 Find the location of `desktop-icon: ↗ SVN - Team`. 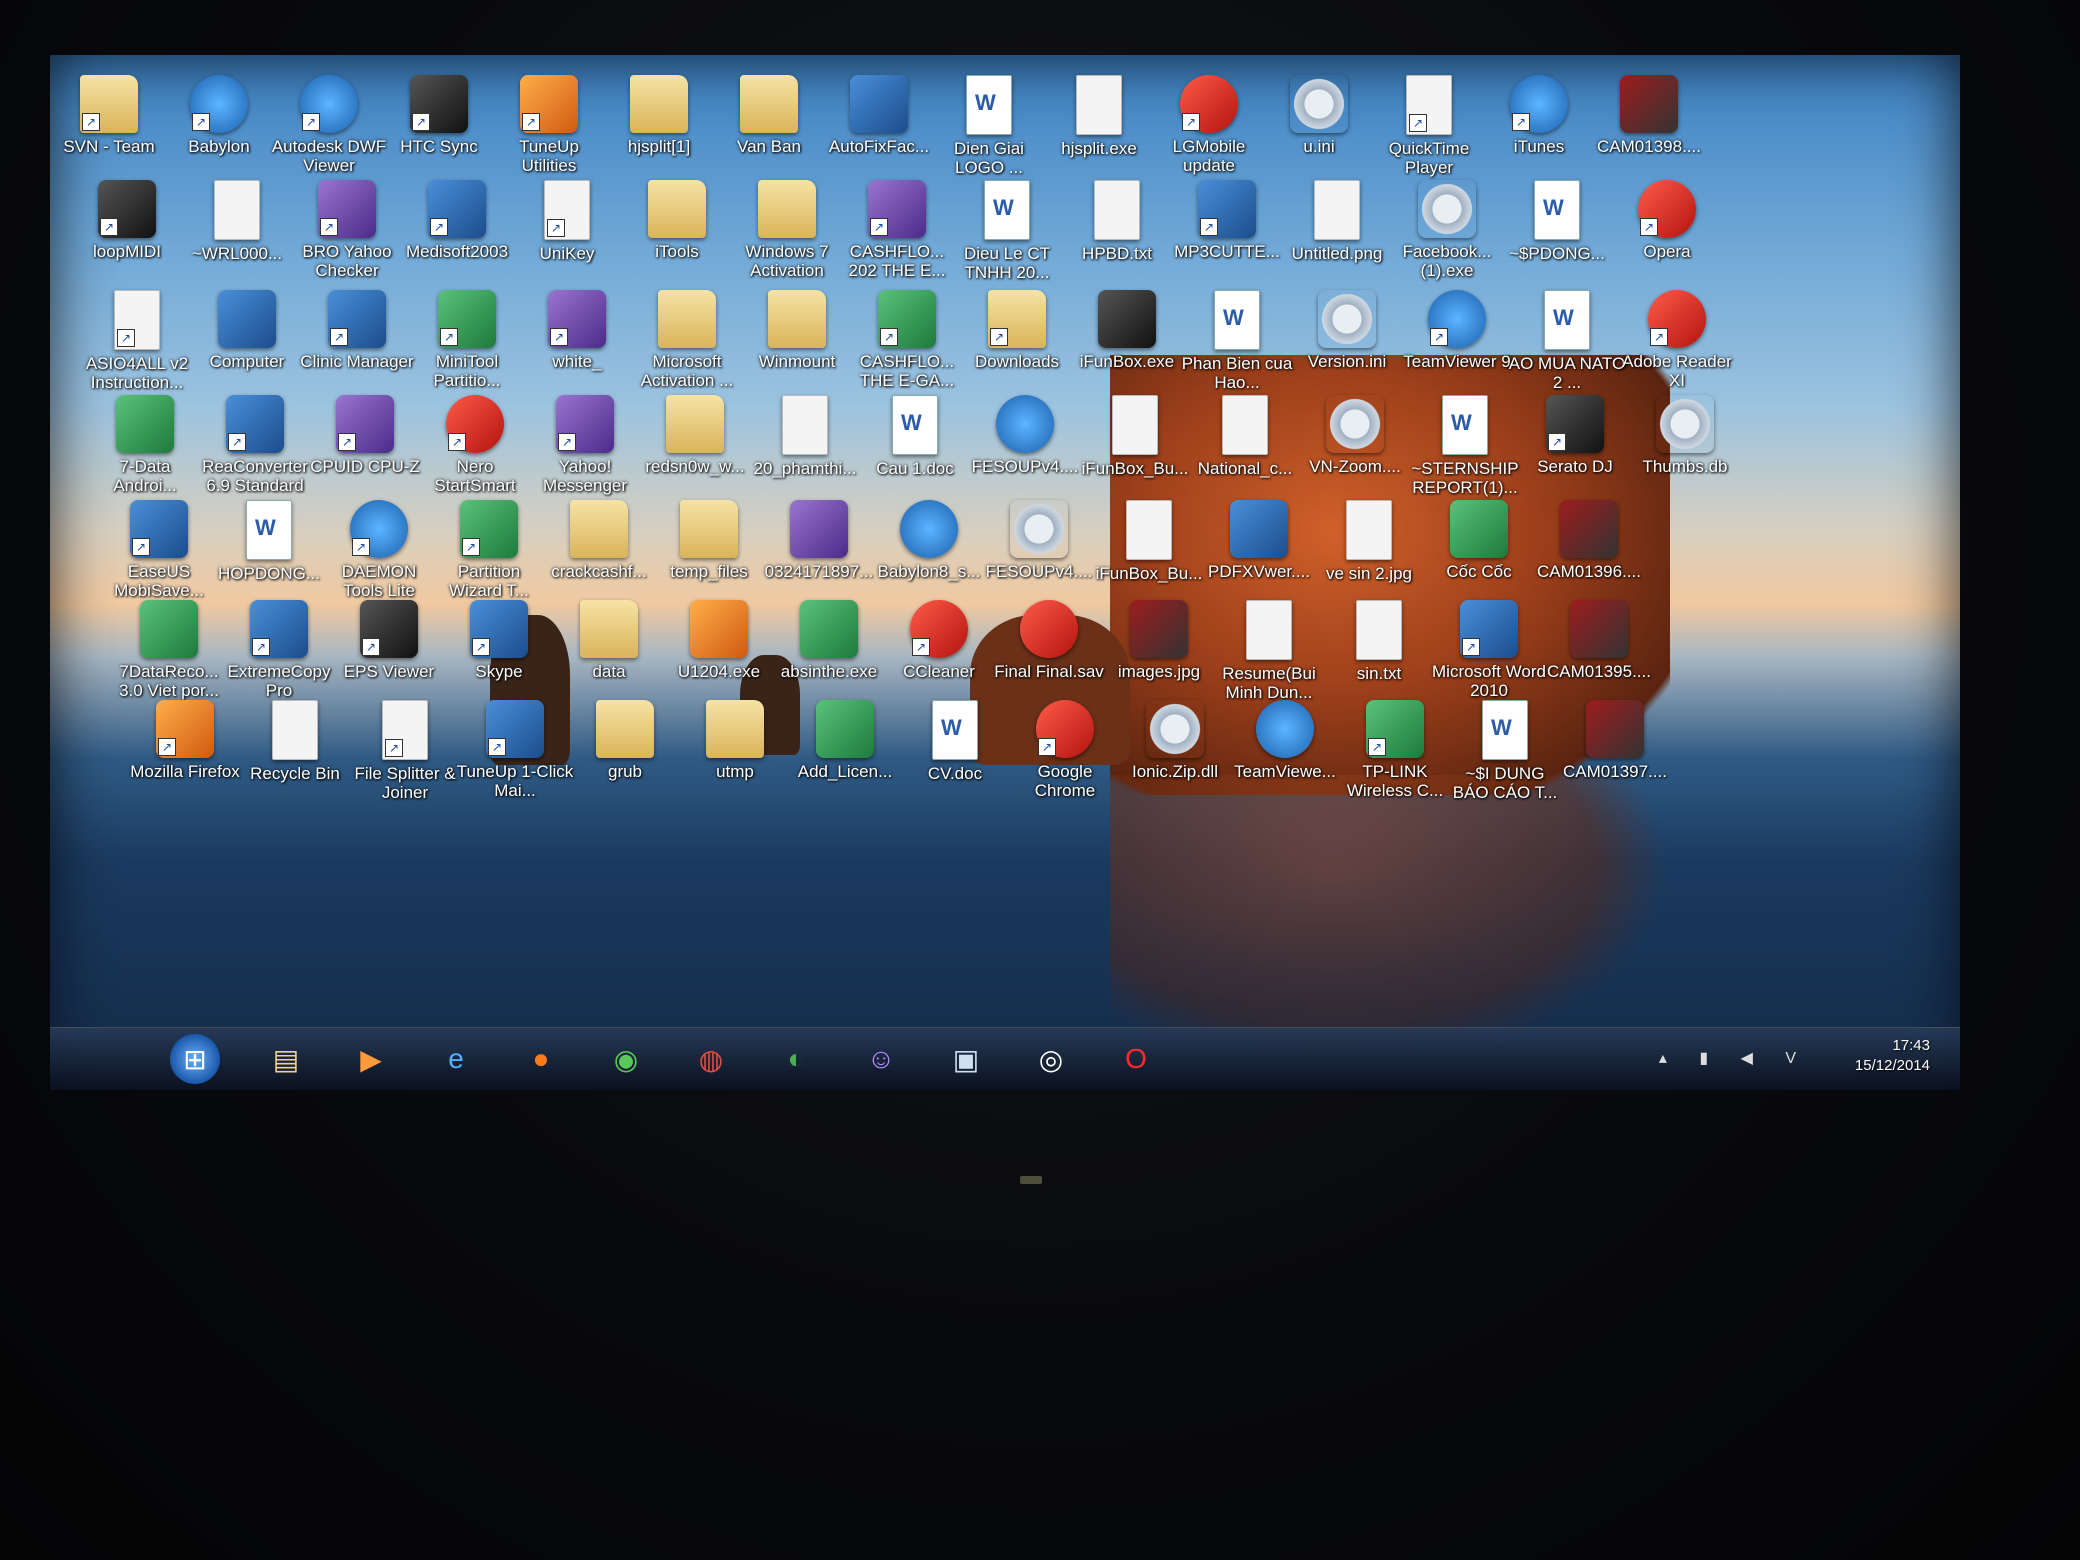

desktop-icon: ↗ SVN - Team is located at coordinates (109, 115).